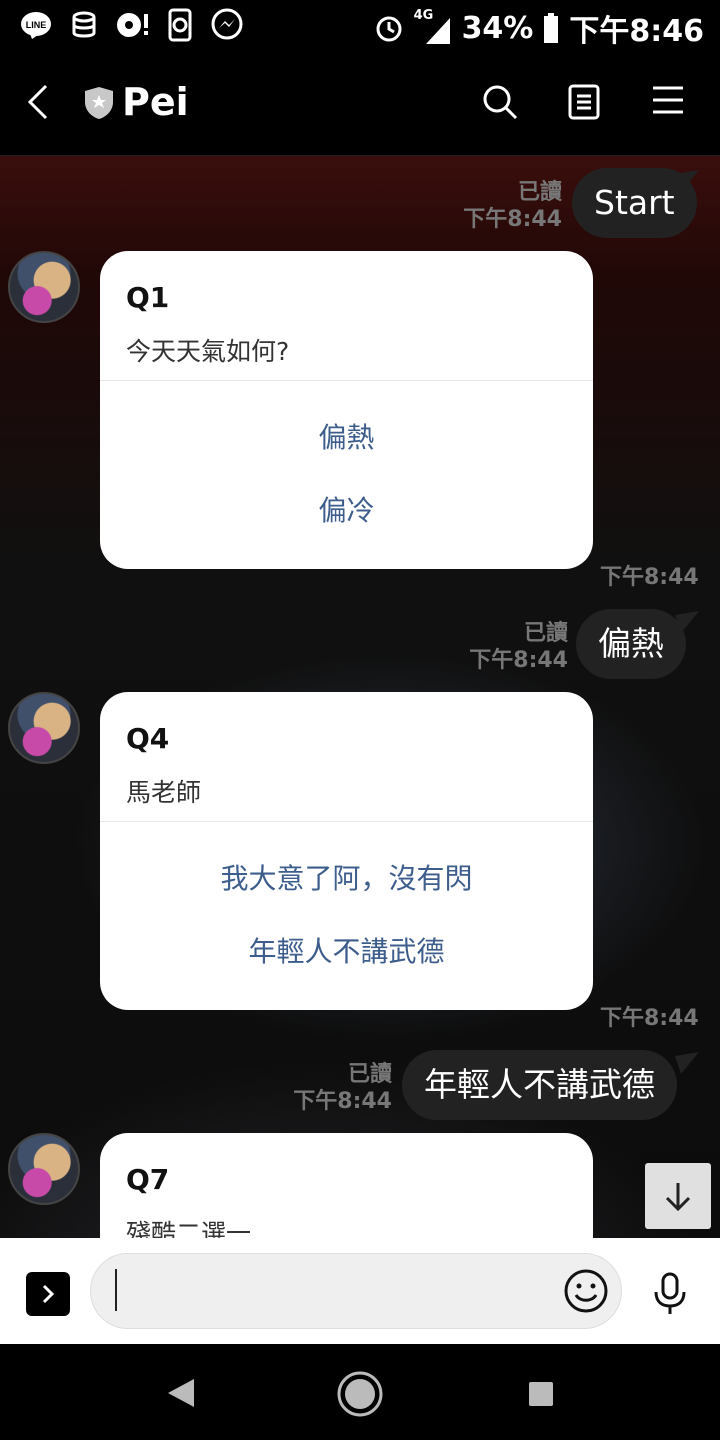 Image resolution: width=720 pixels, height=1440 pixels. Describe the element at coordinates (541, 1394) in the screenshot. I see `recents-nav-icon` at that location.